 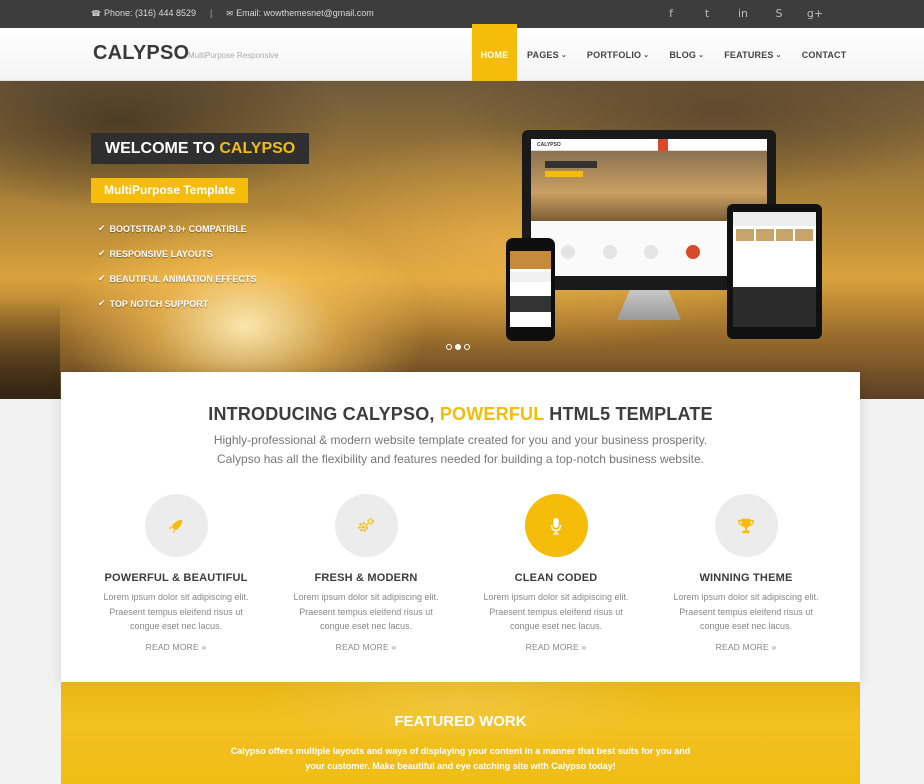 What do you see at coordinates (143, 13) in the screenshot?
I see `phone-info: ☎ Phone: (316) 444 8529` at bounding box center [143, 13].